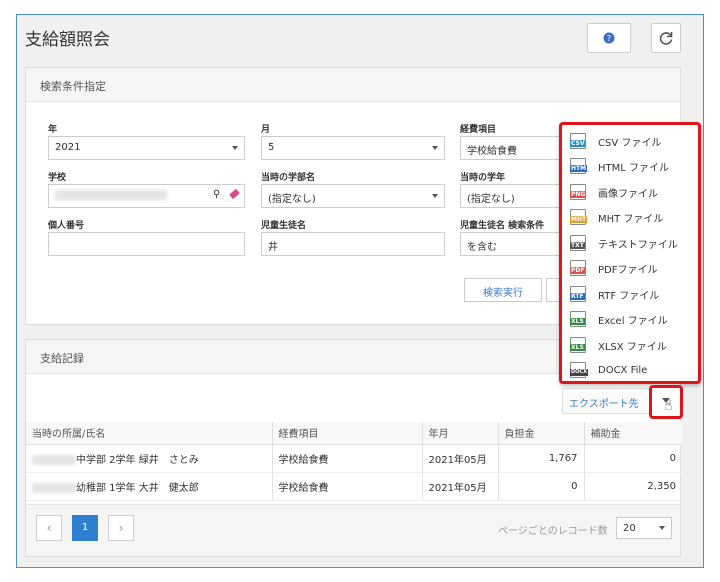  I want to click on page-title: 支給額照会, so click(67, 40).